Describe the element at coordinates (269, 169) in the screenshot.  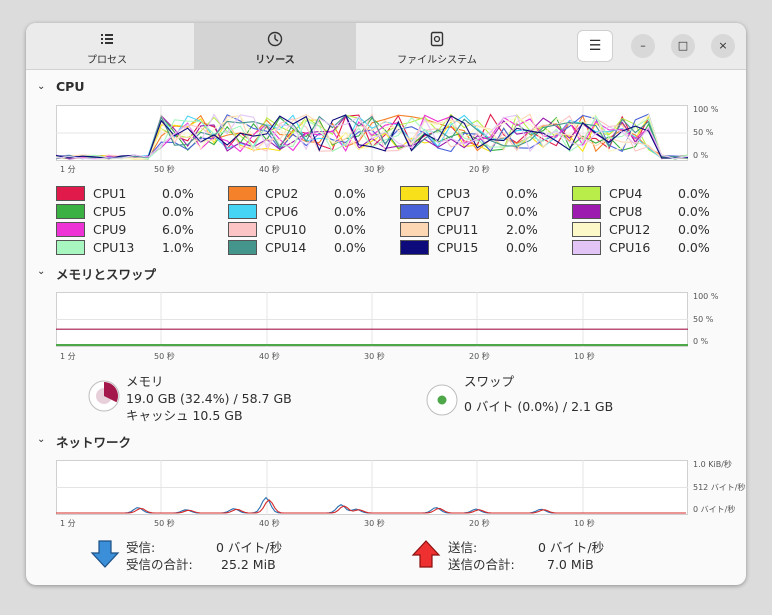
I see `cpu-x-tick: 40 秒` at that location.